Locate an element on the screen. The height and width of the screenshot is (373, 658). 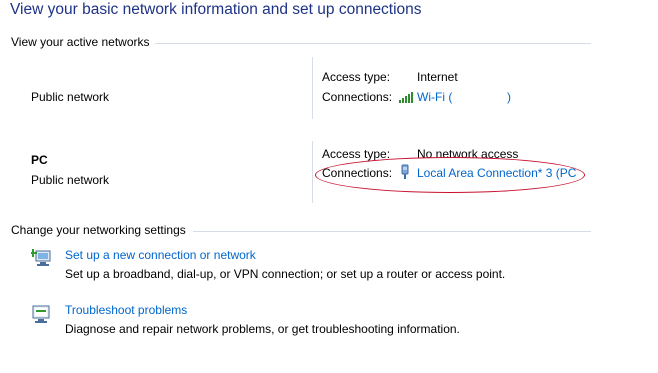
setup-connection-link: Set up a new connection or network is located at coordinates (160, 255).